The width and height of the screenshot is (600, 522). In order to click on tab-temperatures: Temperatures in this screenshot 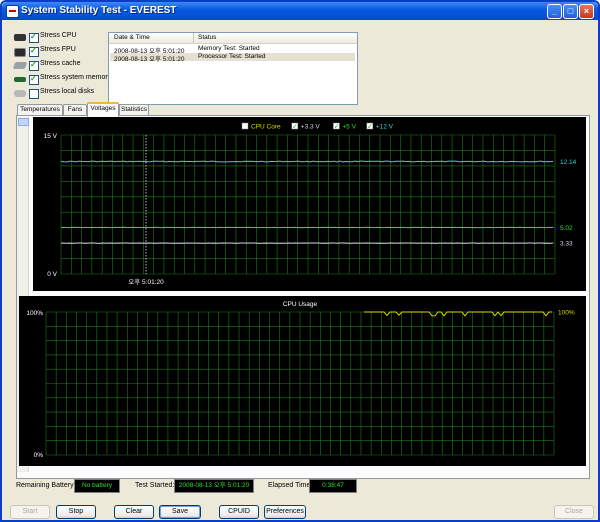, I will do `click(40, 109)`.